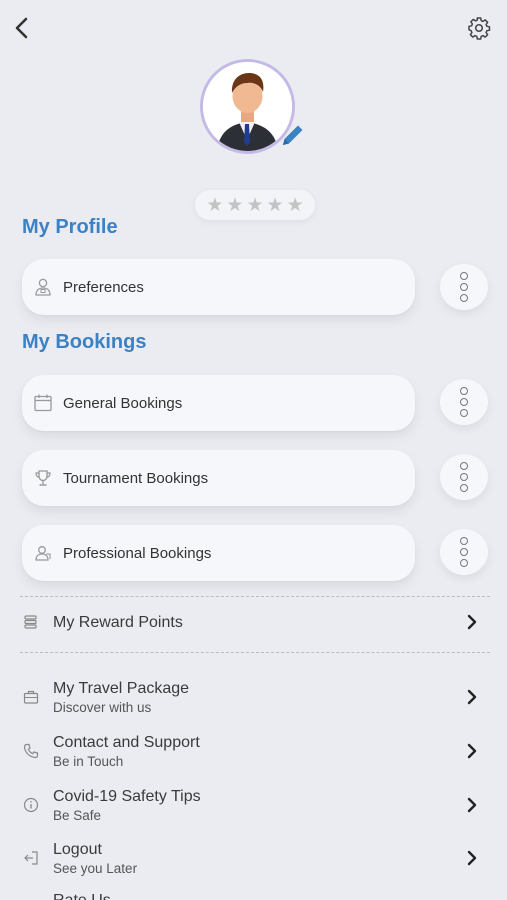  What do you see at coordinates (103, 287) in the screenshot?
I see `preferences-label: Preferences` at bounding box center [103, 287].